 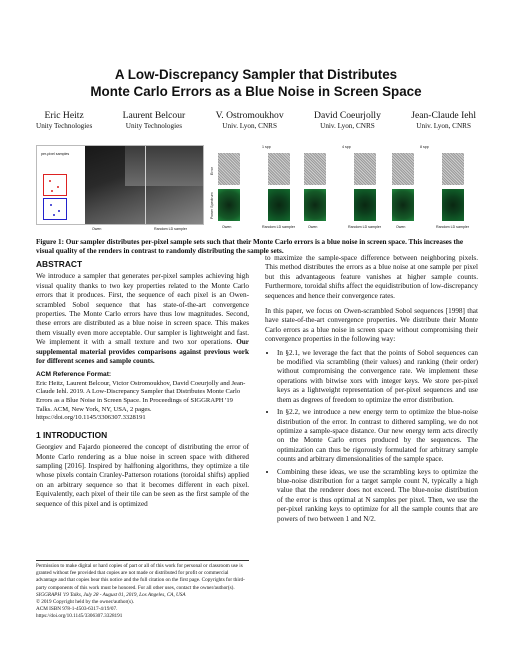 I want to click on author: Jean-Claude Iehl Univ. Lyon, CNRS, so click(x=443, y=120).